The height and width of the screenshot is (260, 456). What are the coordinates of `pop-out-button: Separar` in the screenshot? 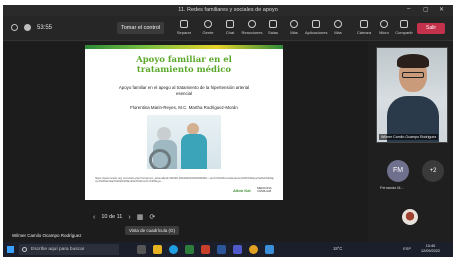 It's located at (184, 27).